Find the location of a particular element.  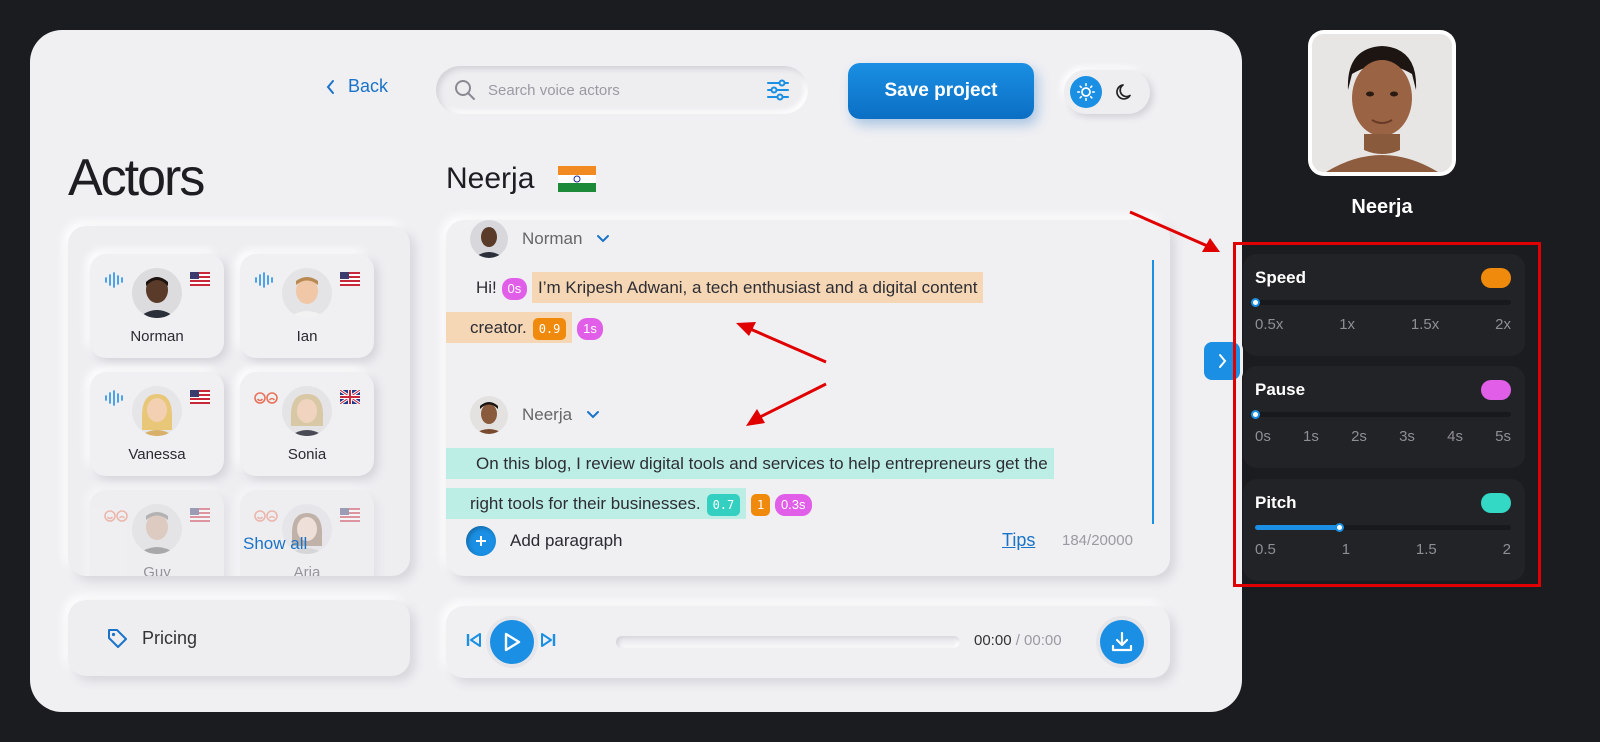

pause-setting: Pause 0s 1s 2s 3s 4s 5s is located at coordinates (1384, 417).